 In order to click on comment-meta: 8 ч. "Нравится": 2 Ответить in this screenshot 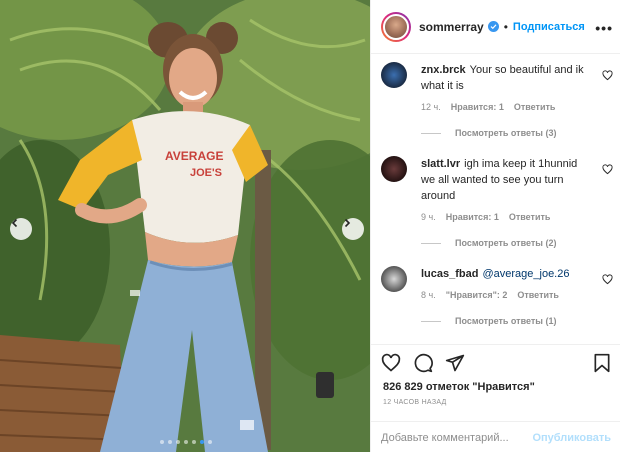, I will do `click(490, 295)`.